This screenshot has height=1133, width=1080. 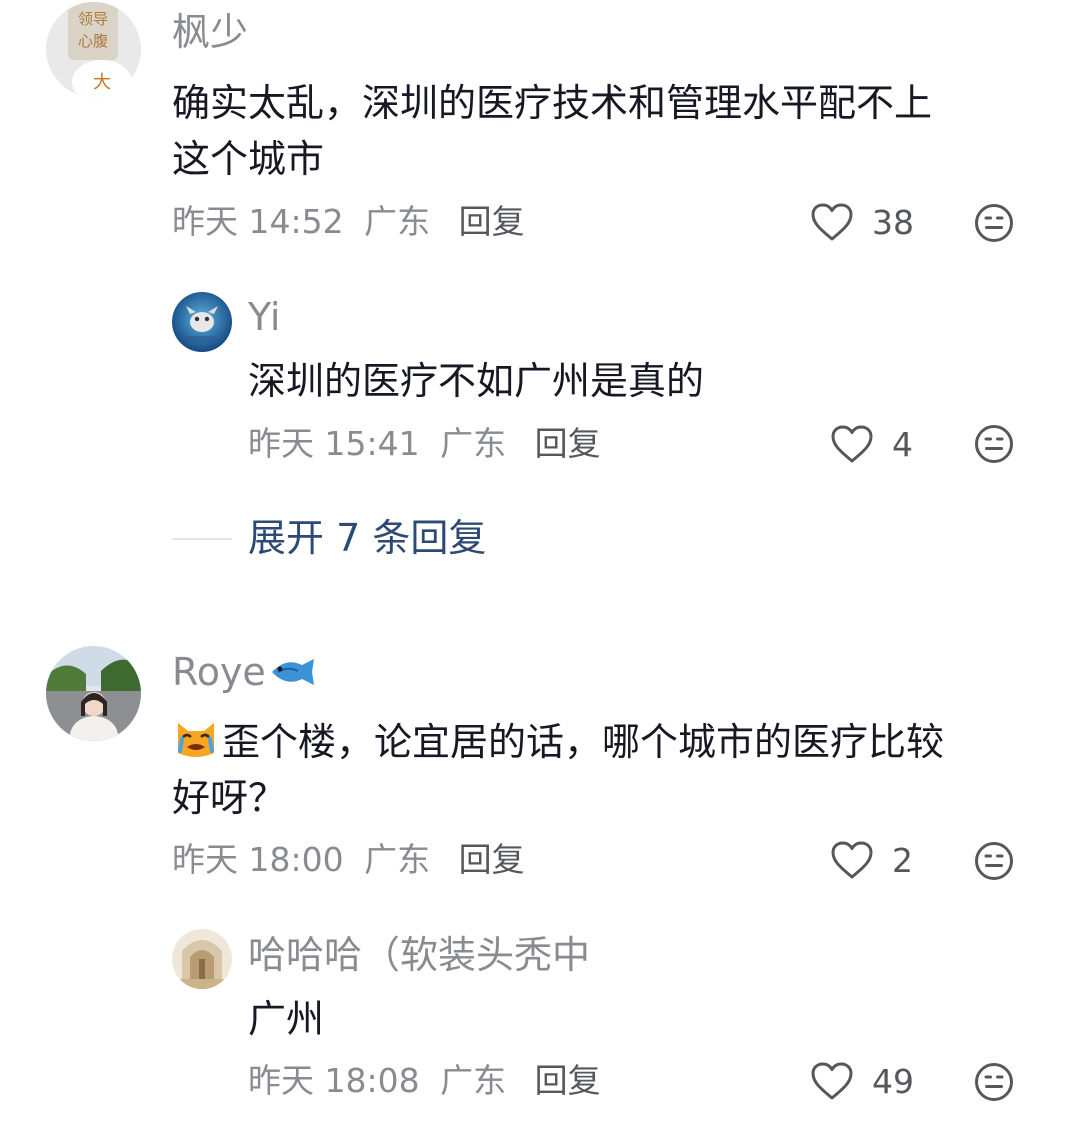 I want to click on comment-time: 昨天 18:00, so click(x=258, y=859).